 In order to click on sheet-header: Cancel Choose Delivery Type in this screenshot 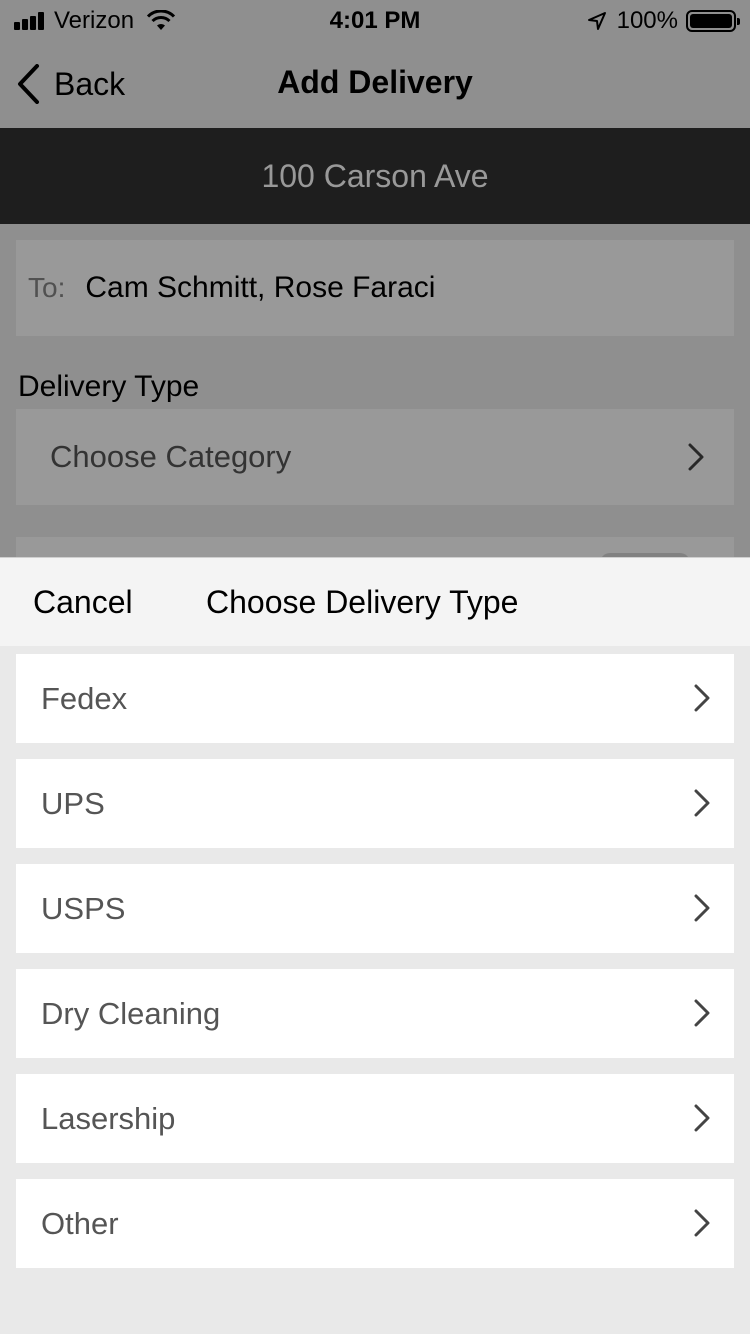, I will do `click(375, 601)`.